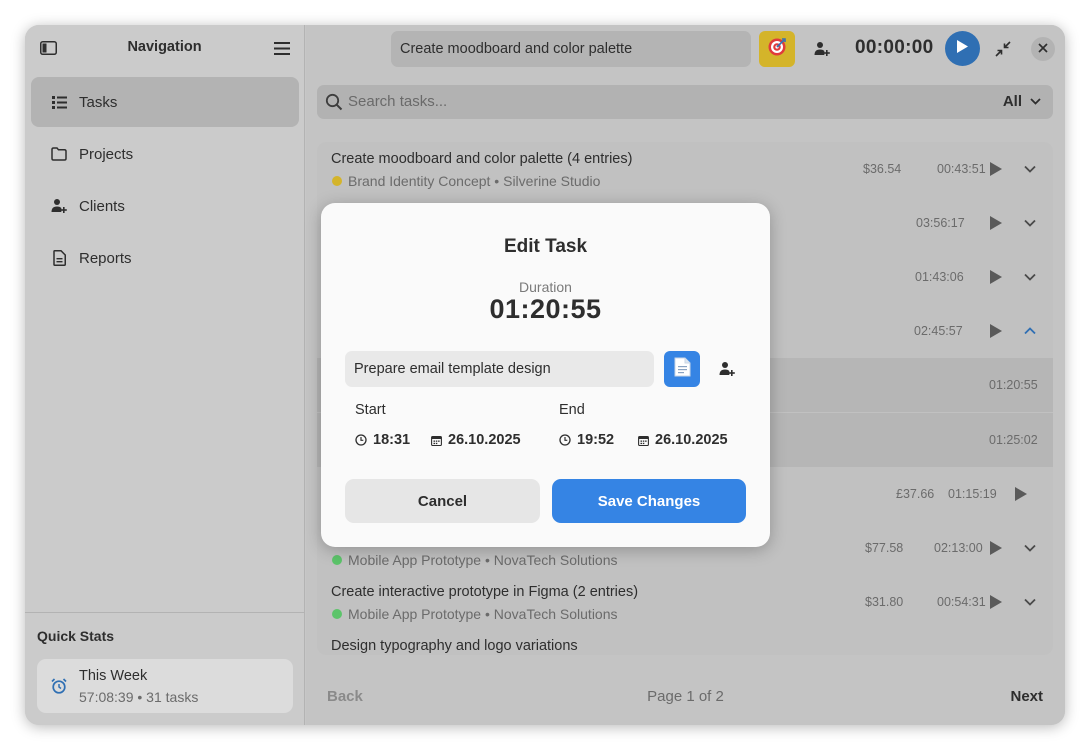  Describe the element at coordinates (572, 410) in the screenshot. I see `end-label: End` at that location.